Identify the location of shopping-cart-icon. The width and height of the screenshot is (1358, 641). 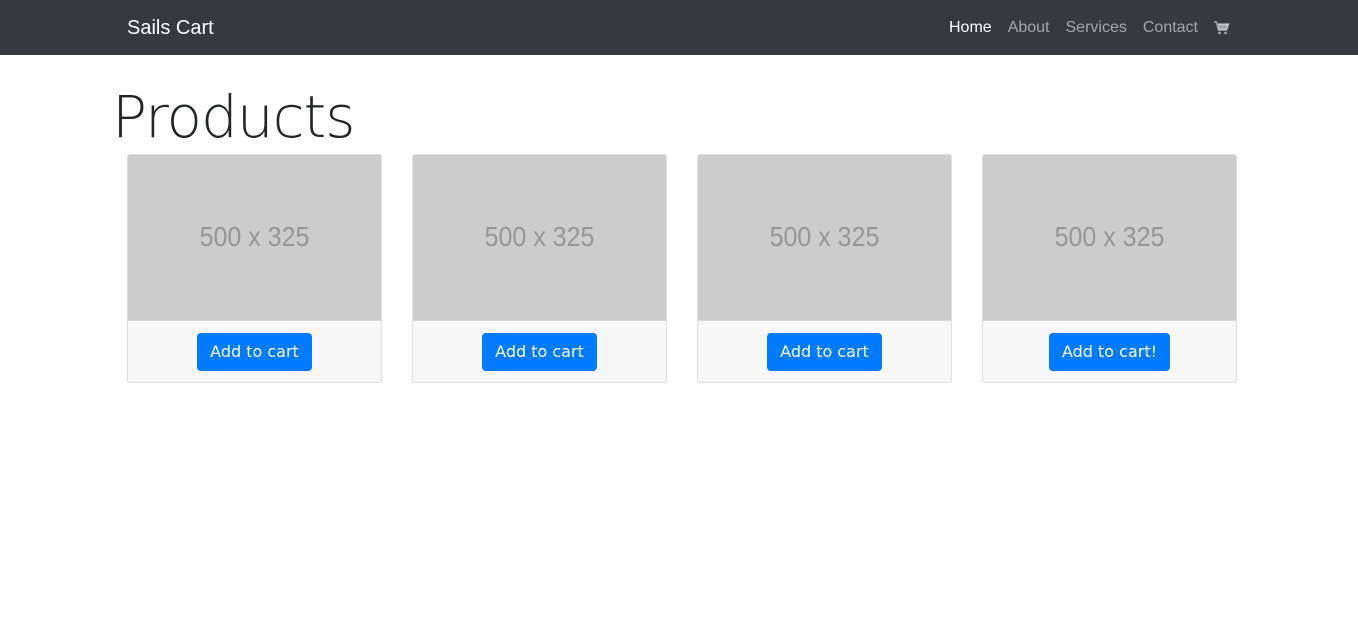
(1222, 28).